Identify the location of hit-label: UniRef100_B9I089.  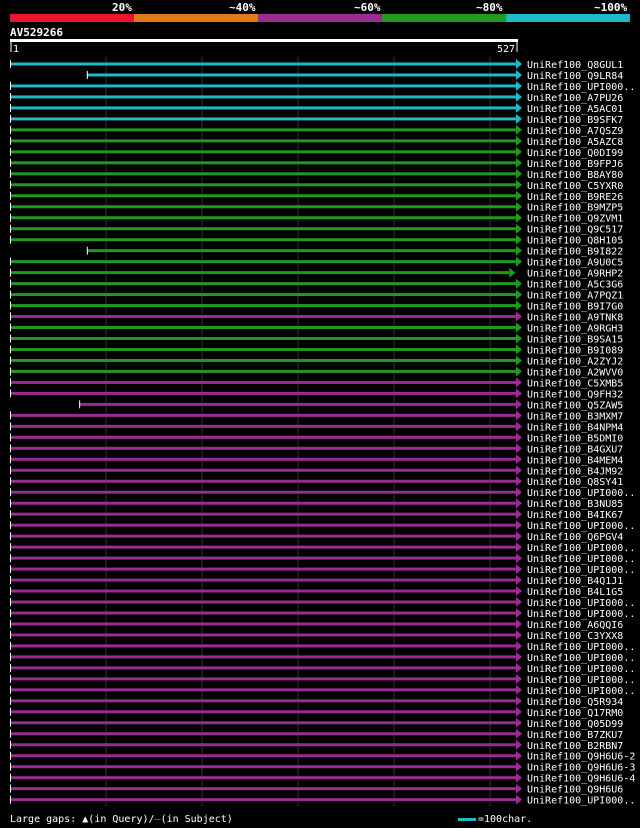
(575, 350).